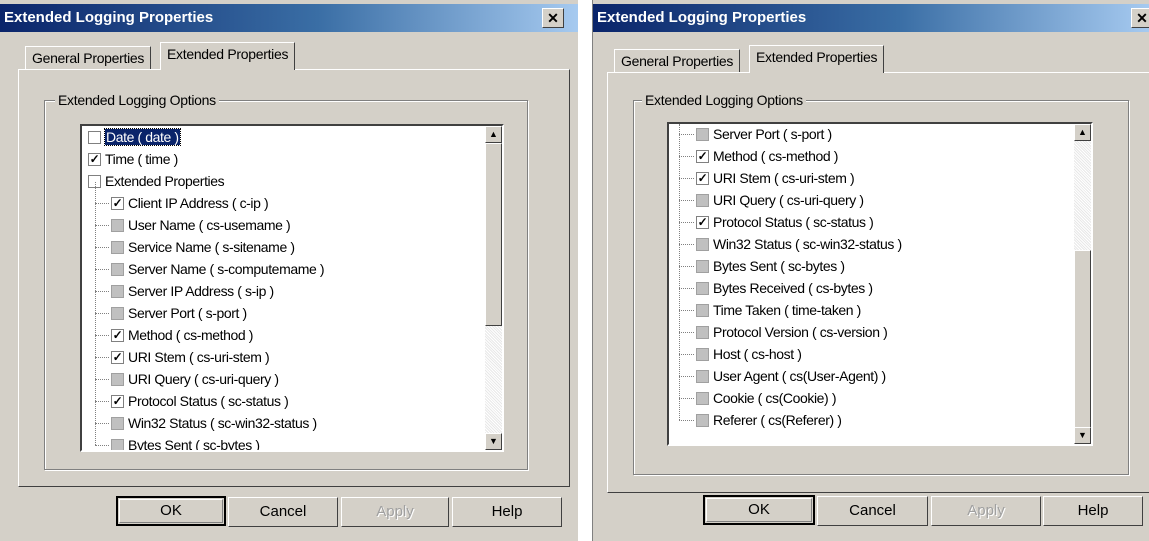 The image size is (1149, 541). I want to click on list-item: Time Taken ( time-taken ), so click(778, 310).